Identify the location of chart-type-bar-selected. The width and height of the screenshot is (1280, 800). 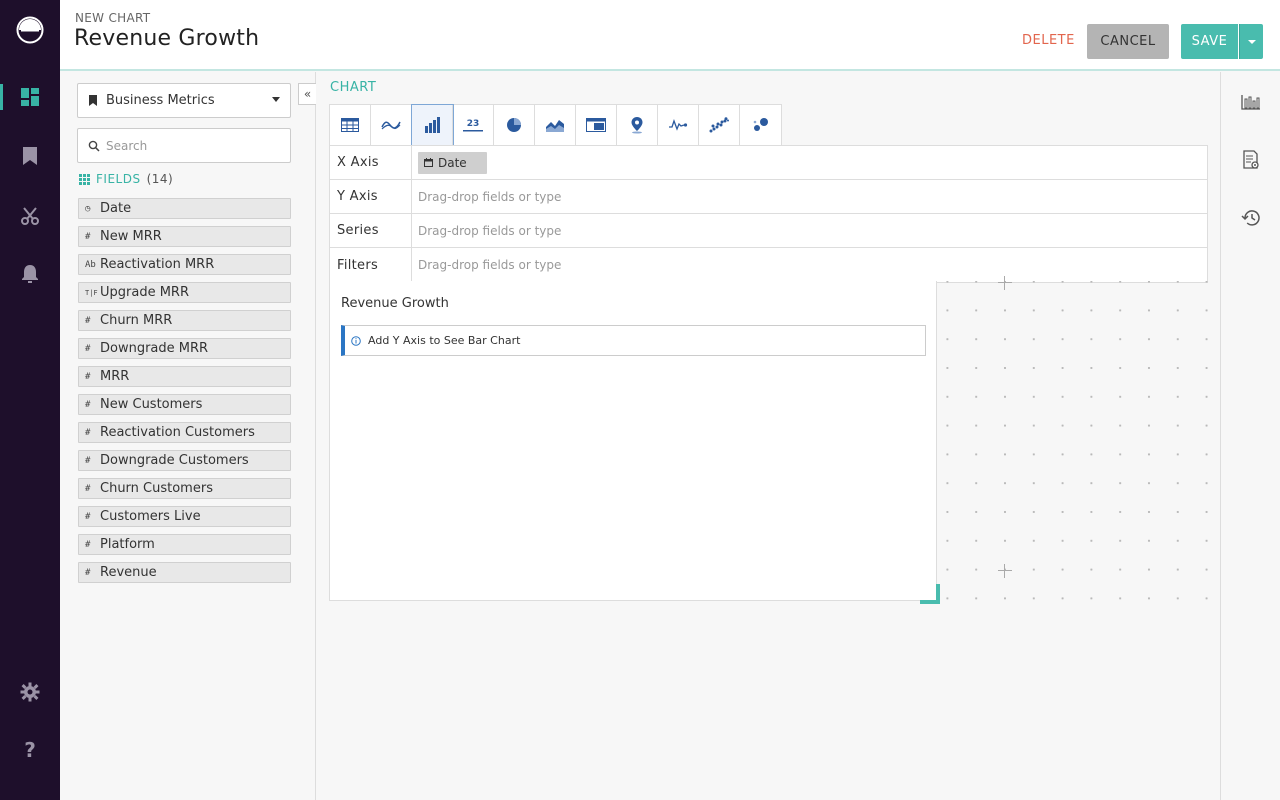
(432, 125).